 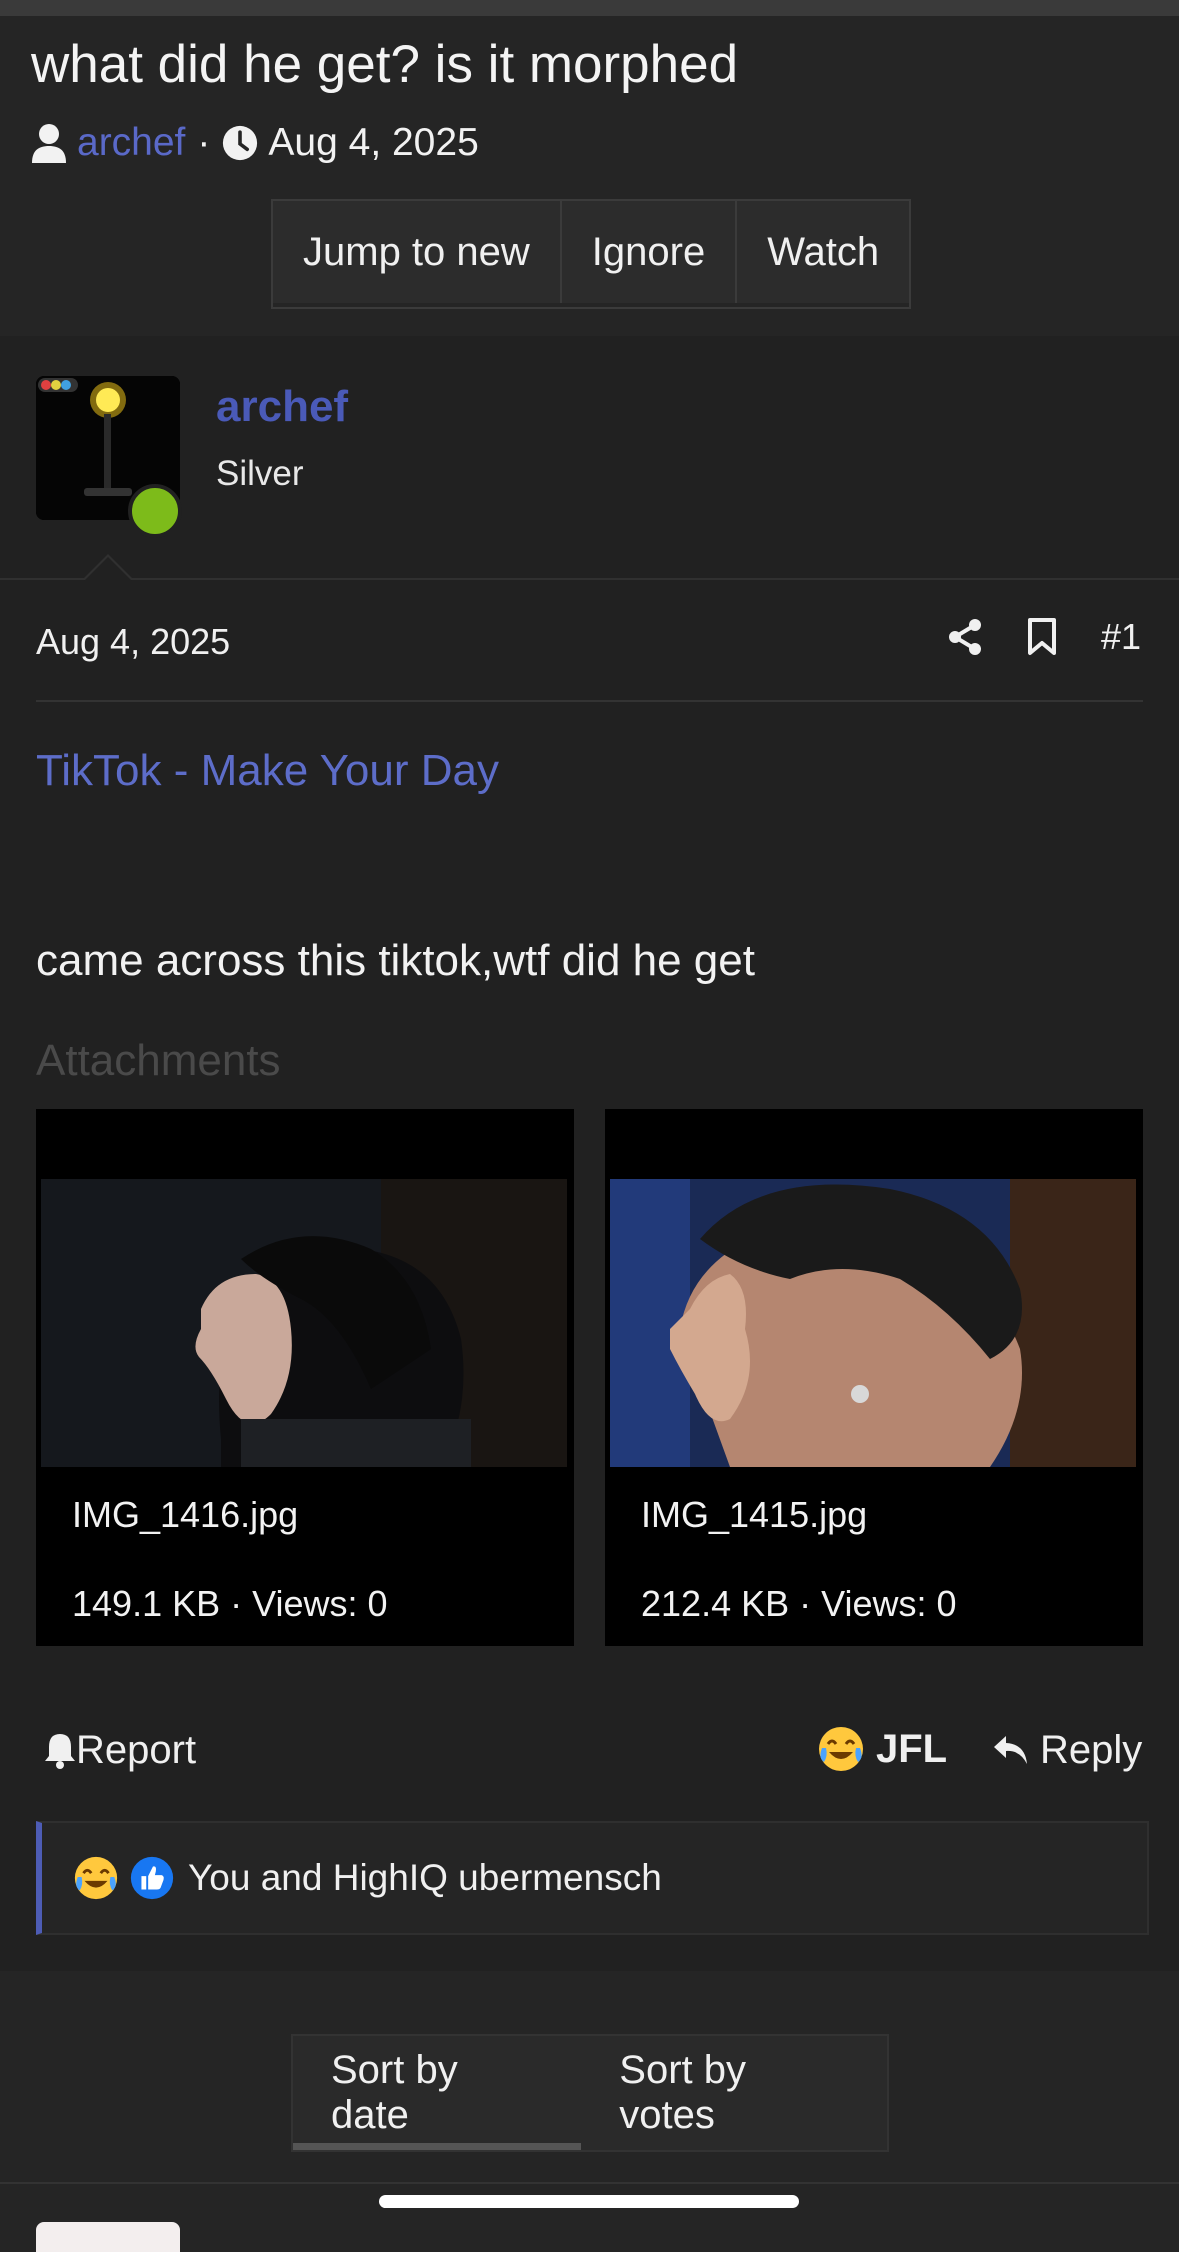 I want to click on user-icon, so click(x=49, y=143).